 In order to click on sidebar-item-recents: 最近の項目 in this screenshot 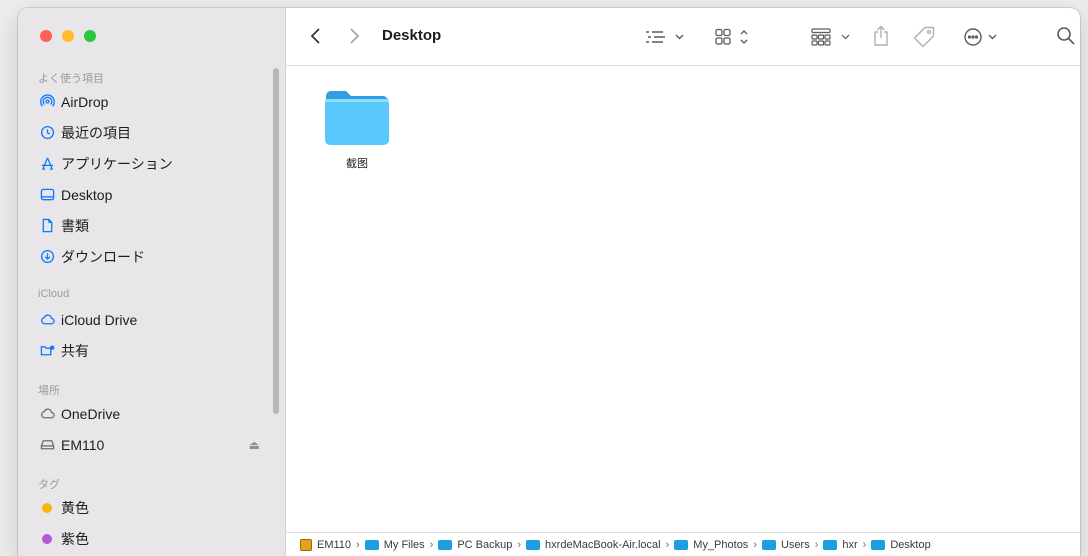, I will do `click(152, 132)`.